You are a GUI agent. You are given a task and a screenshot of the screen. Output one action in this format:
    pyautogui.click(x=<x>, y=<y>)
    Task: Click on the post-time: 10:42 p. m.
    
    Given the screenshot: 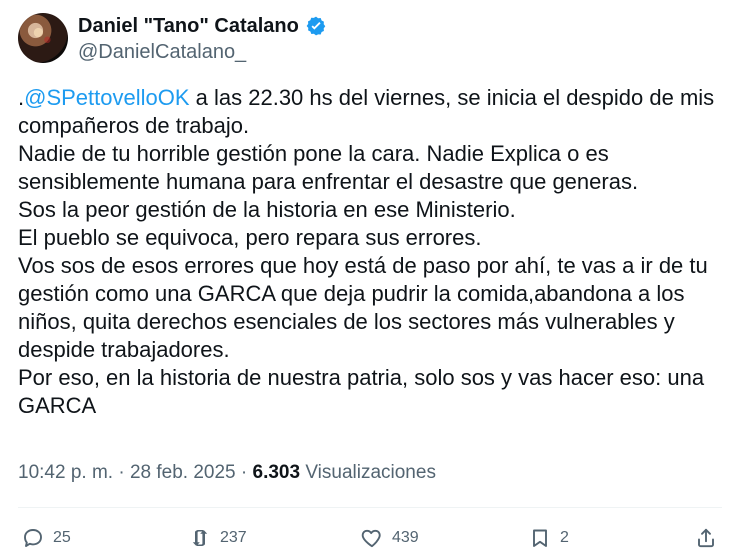 What is the action you would take?
    pyautogui.click(x=65, y=472)
    